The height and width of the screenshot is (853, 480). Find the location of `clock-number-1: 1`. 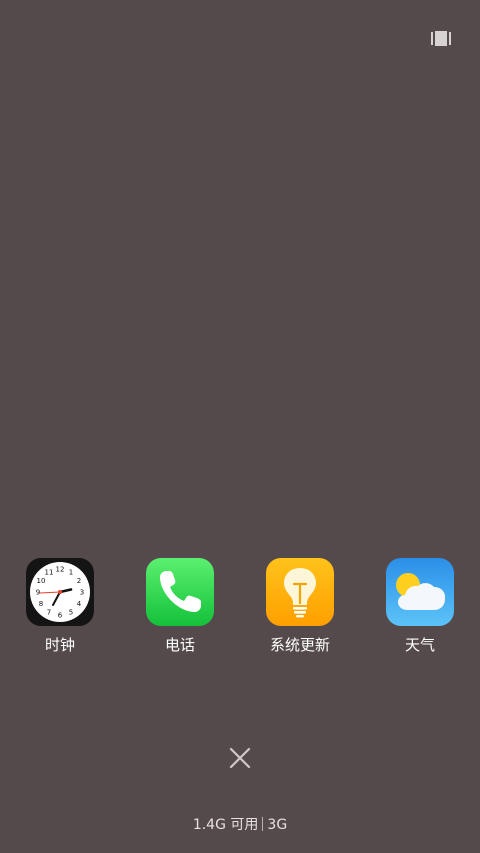

clock-number-1: 1 is located at coordinates (71, 573).